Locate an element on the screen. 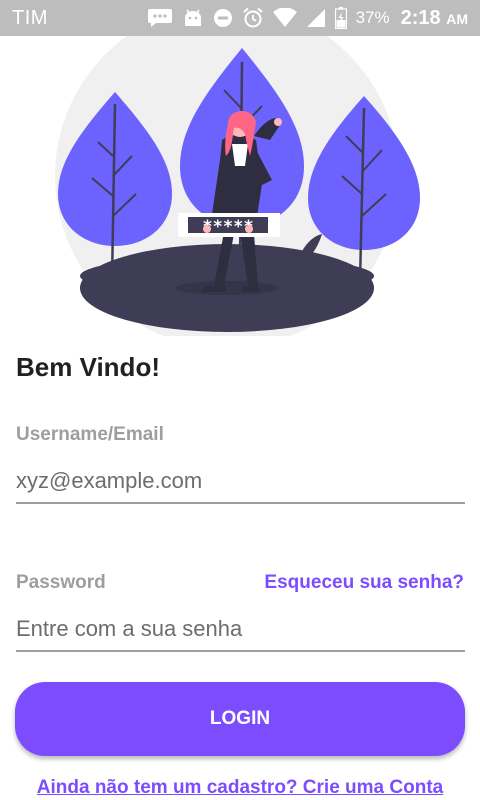  status-bar: TIM 37% 2:18 AM is located at coordinates (240, 18).